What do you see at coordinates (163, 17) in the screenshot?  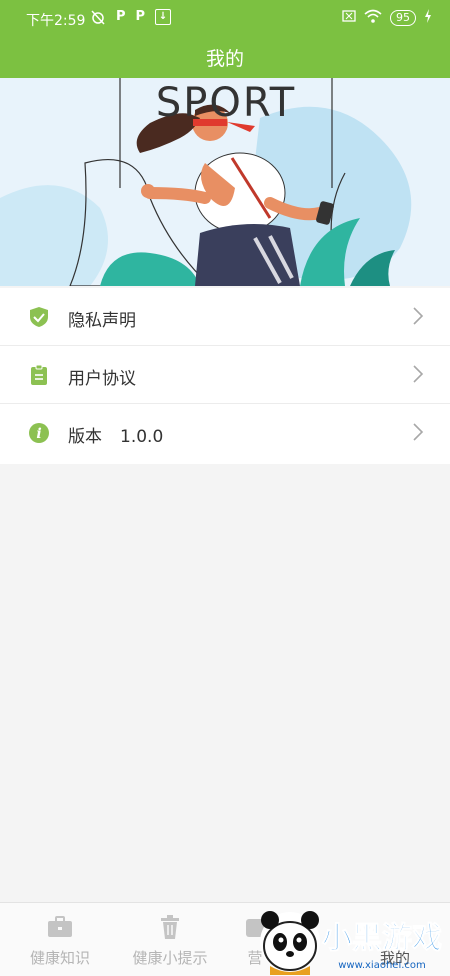 I see `download-icon: ↓` at bounding box center [163, 17].